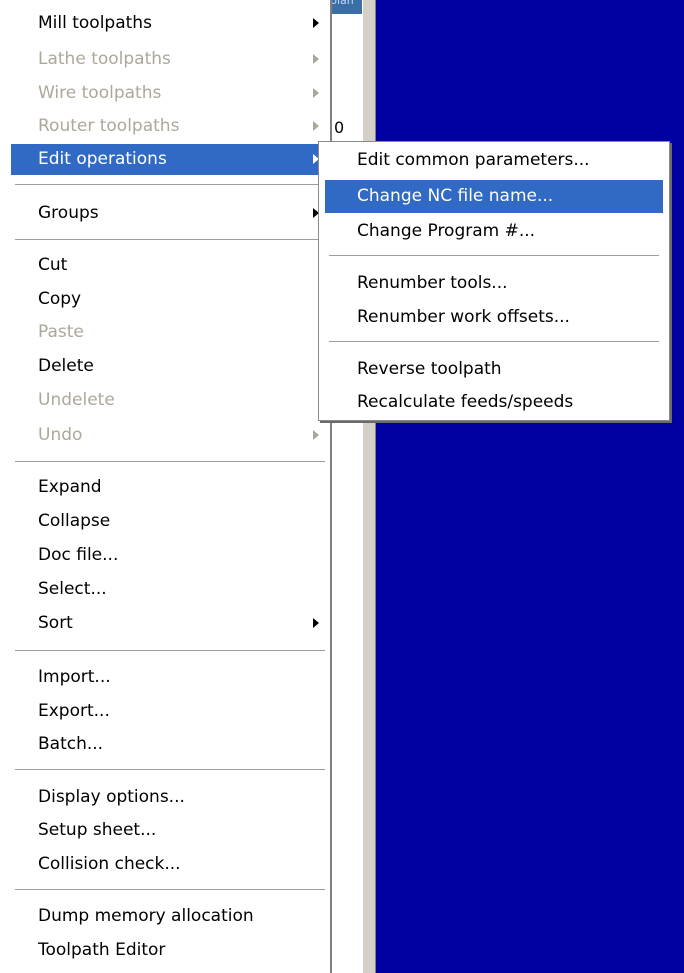 The image size is (684, 973). What do you see at coordinates (170, 400) in the screenshot?
I see `menu-item-undelete: Undelete` at bounding box center [170, 400].